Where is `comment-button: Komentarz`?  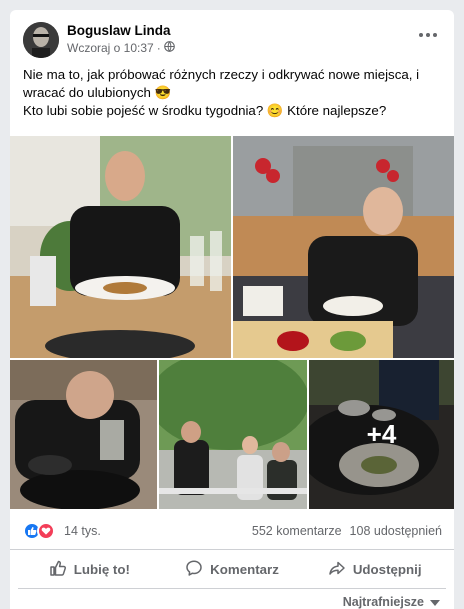 comment-button: Komentarz is located at coordinates (232, 569).